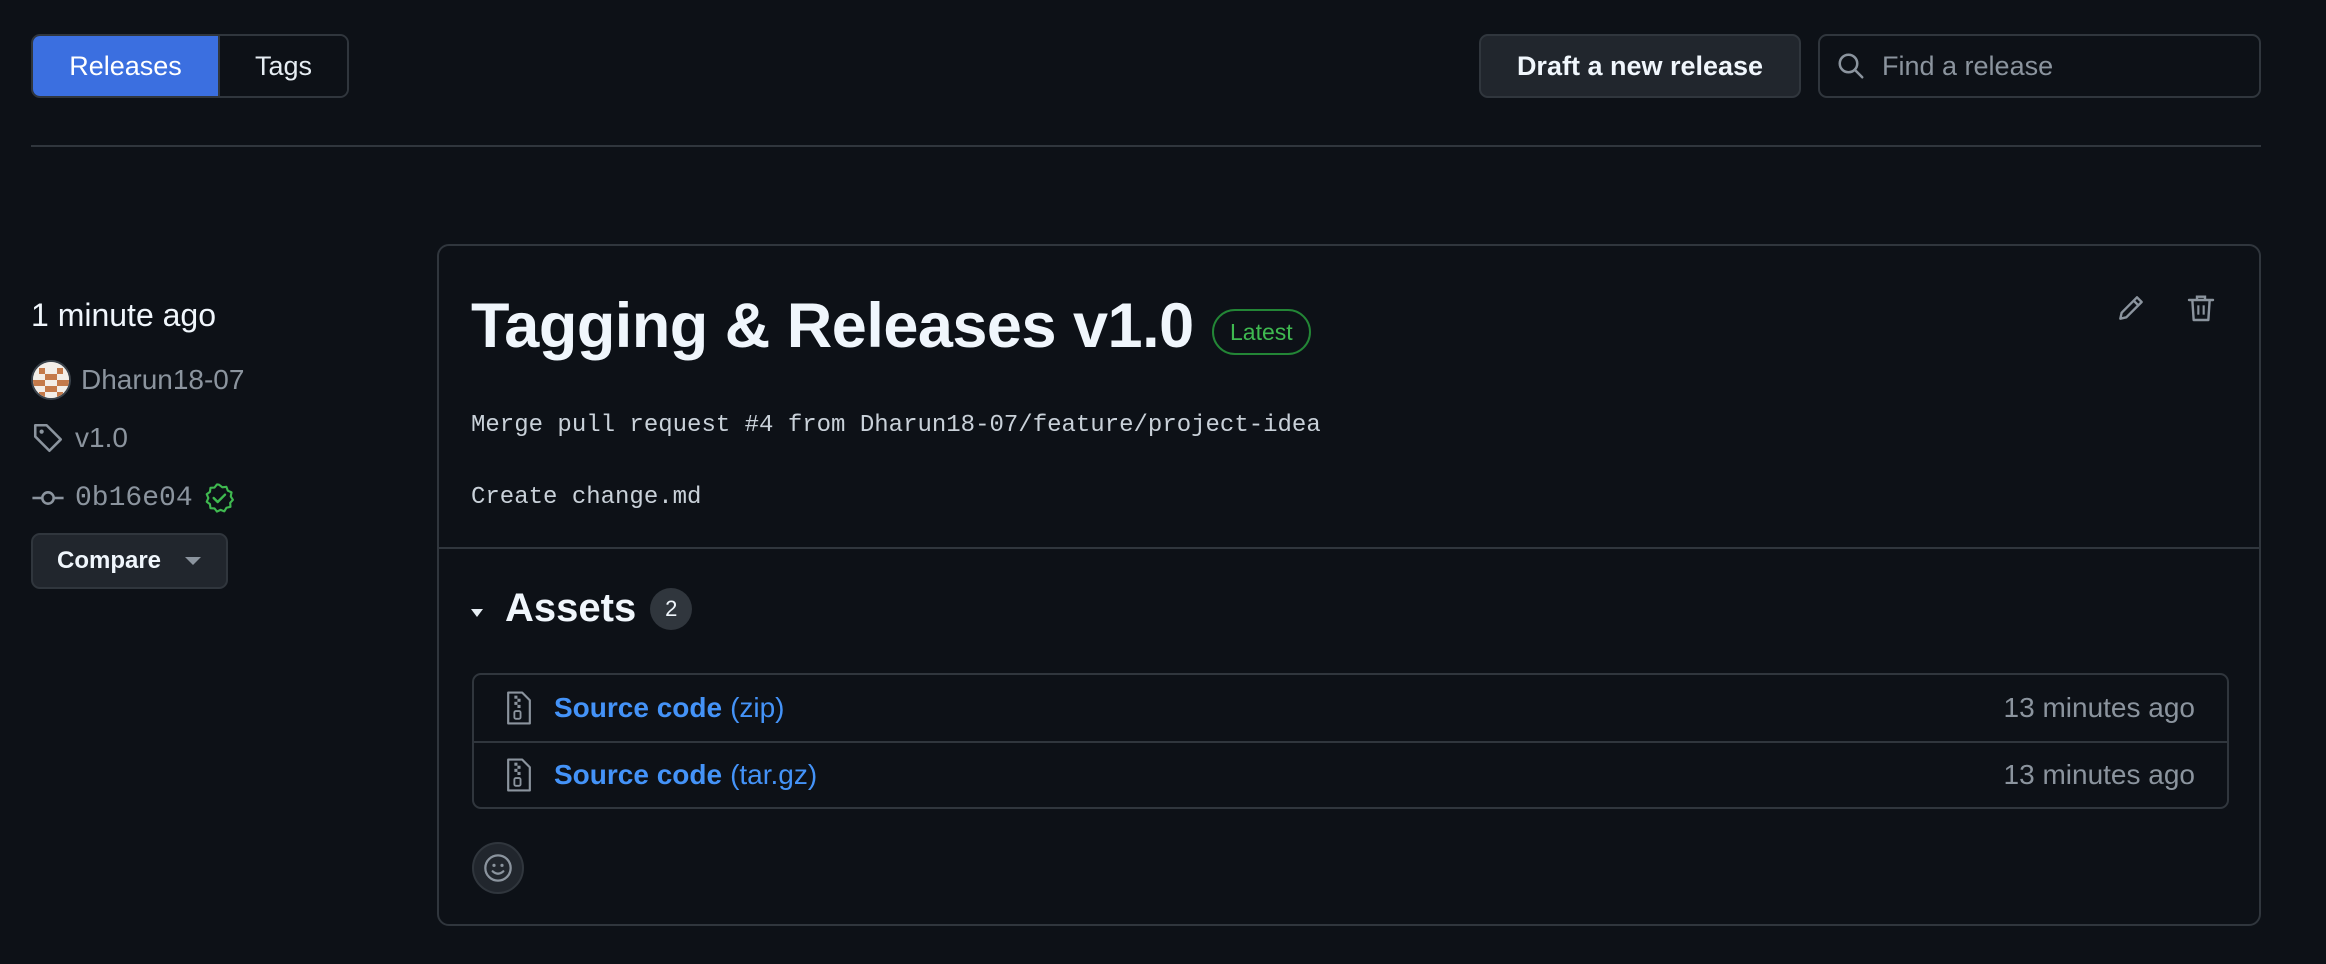  I want to click on triangle-down-icon, so click(477, 612).